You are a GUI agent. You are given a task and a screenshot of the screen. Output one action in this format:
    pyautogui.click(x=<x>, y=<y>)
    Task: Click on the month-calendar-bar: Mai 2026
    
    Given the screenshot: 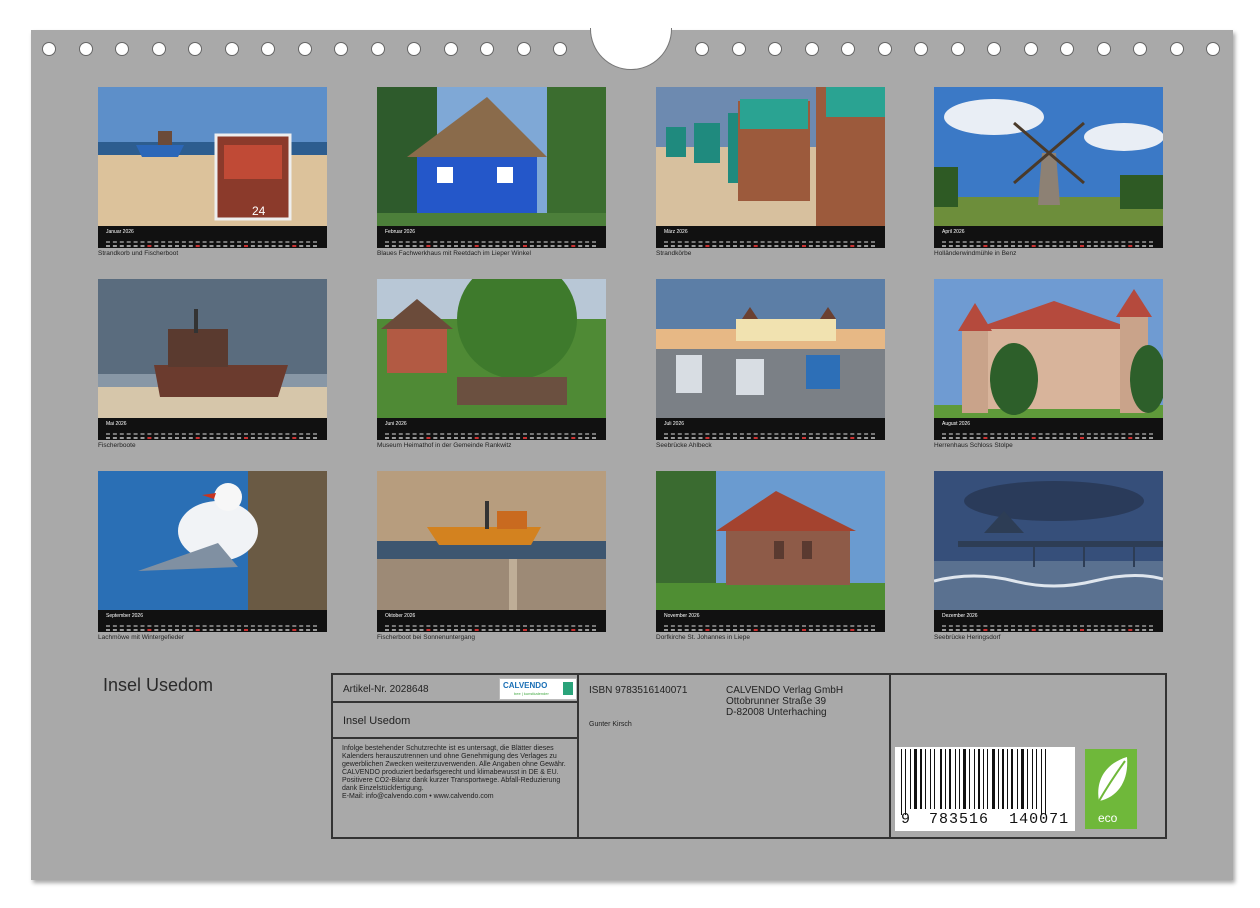 What is the action you would take?
    pyautogui.click(x=212, y=429)
    